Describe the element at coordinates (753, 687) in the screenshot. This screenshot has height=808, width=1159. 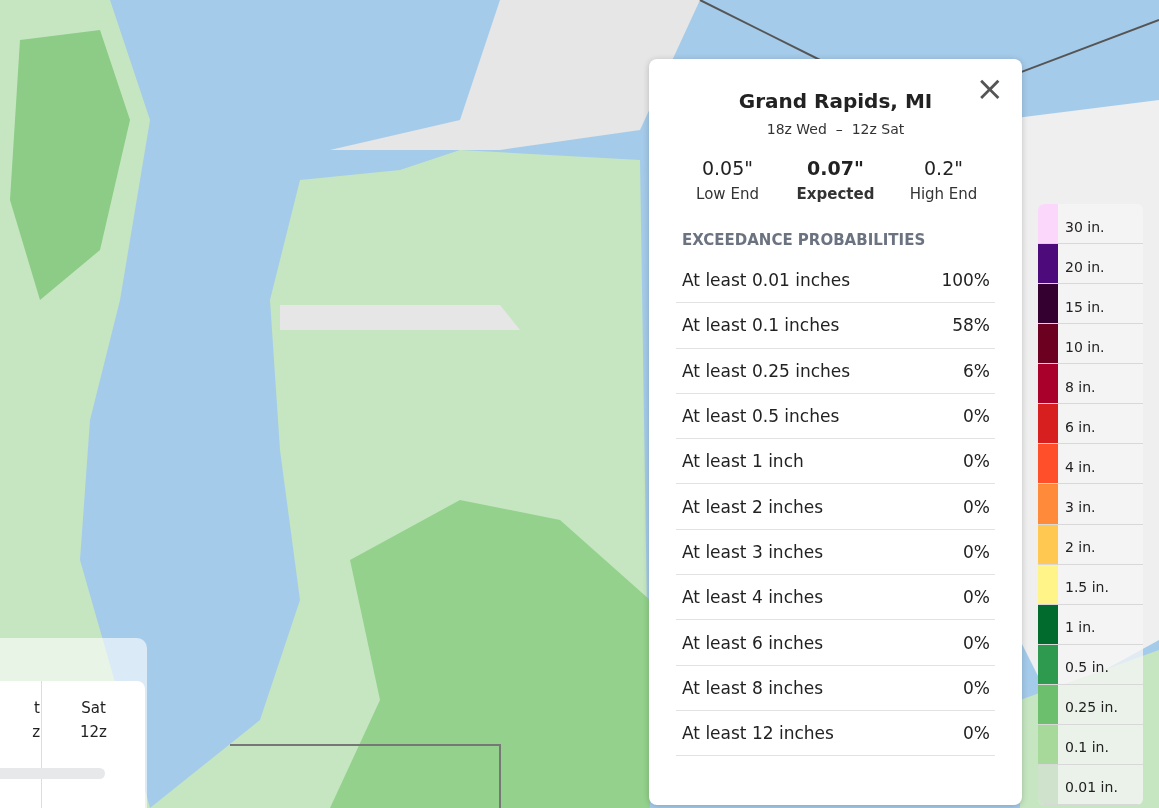
I see `probability-label: At least 8 inches` at that location.